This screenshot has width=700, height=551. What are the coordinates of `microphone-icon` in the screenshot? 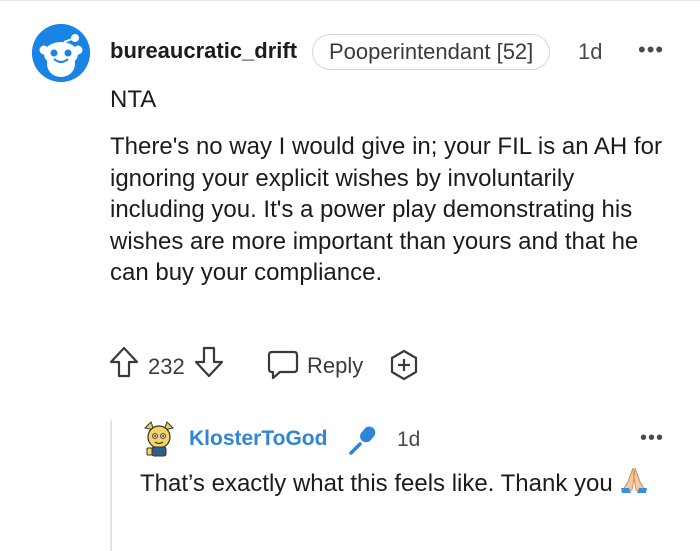 It's located at (362, 440).